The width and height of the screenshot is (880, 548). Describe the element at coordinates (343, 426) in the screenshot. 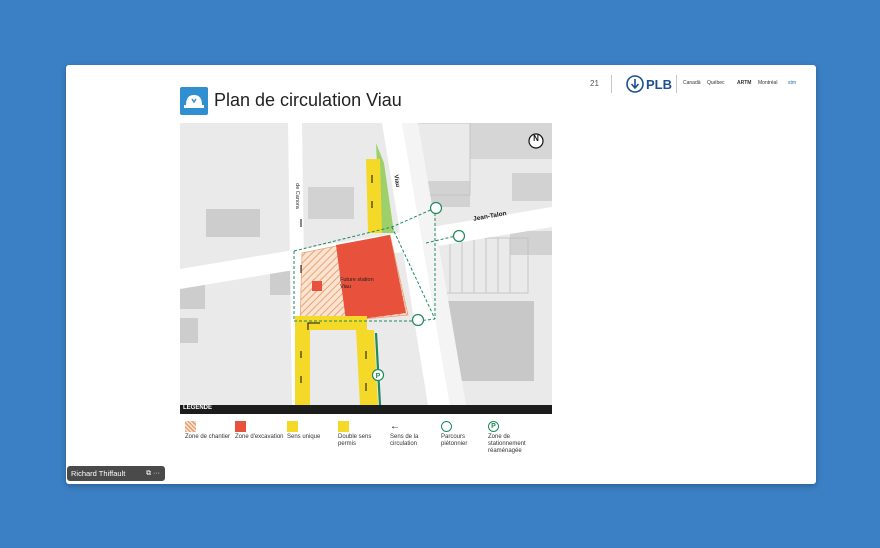

I see `two-way-arrow-icon` at that location.